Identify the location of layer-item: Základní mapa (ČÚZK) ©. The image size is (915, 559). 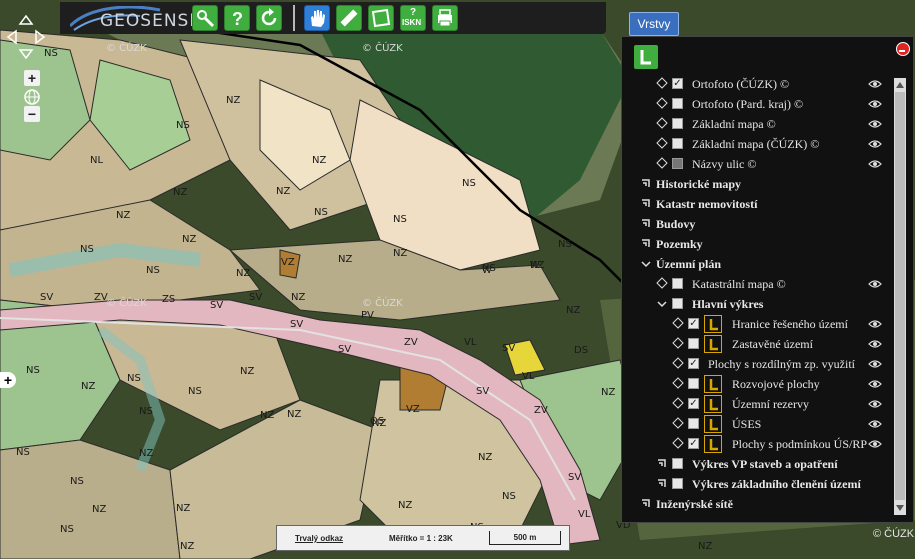
(758, 144).